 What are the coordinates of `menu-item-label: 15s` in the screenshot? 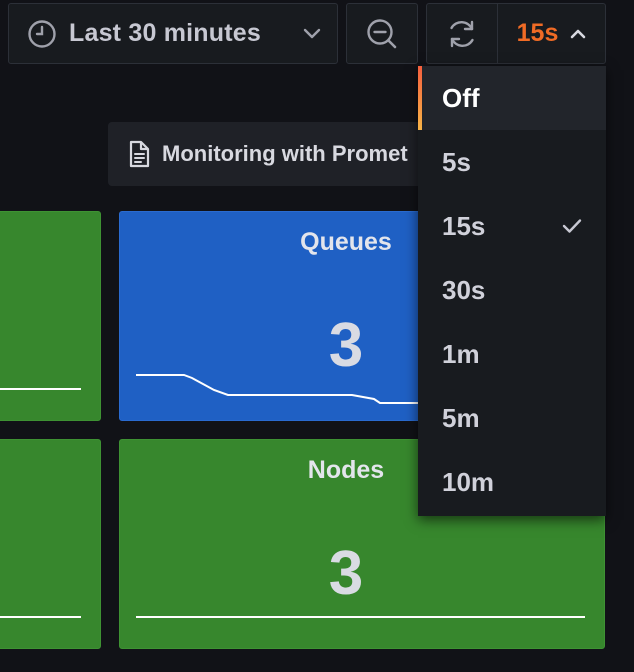 It's located at (464, 225).